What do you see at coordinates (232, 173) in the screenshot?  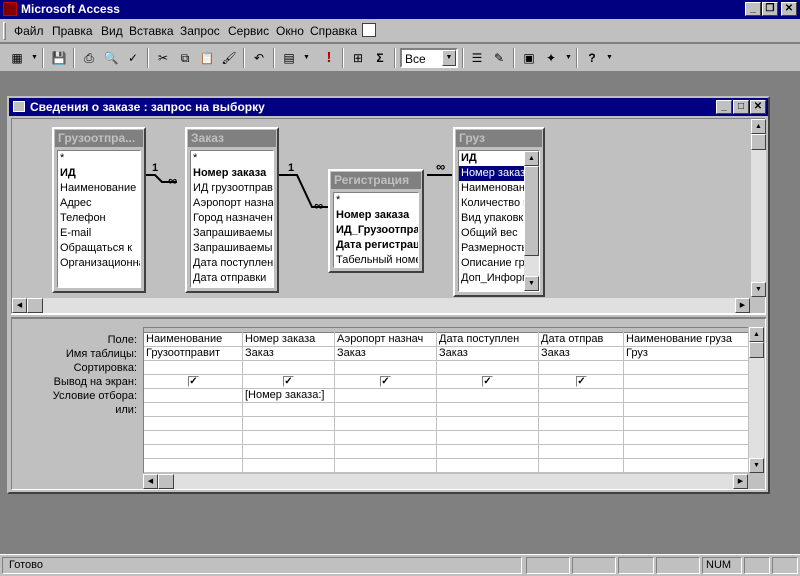 I see `field-item: Номер заказа` at bounding box center [232, 173].